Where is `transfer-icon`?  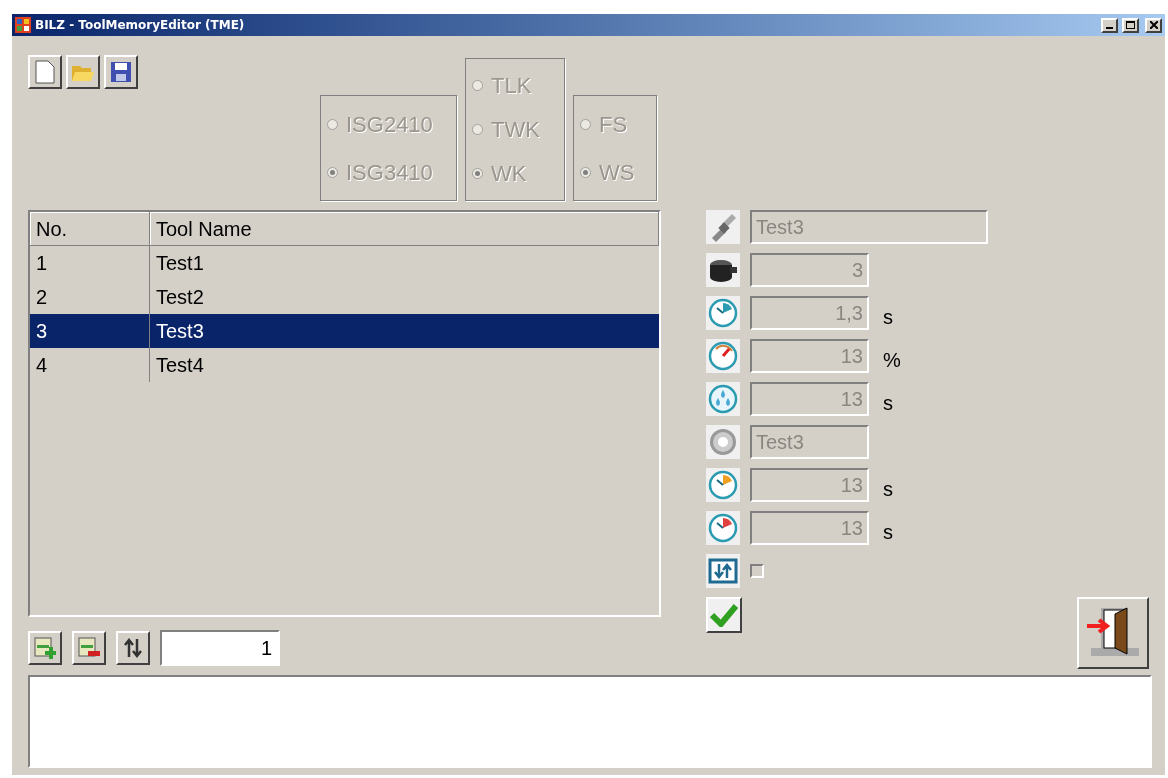
transfer-icon is located at coordinates (723, 571).